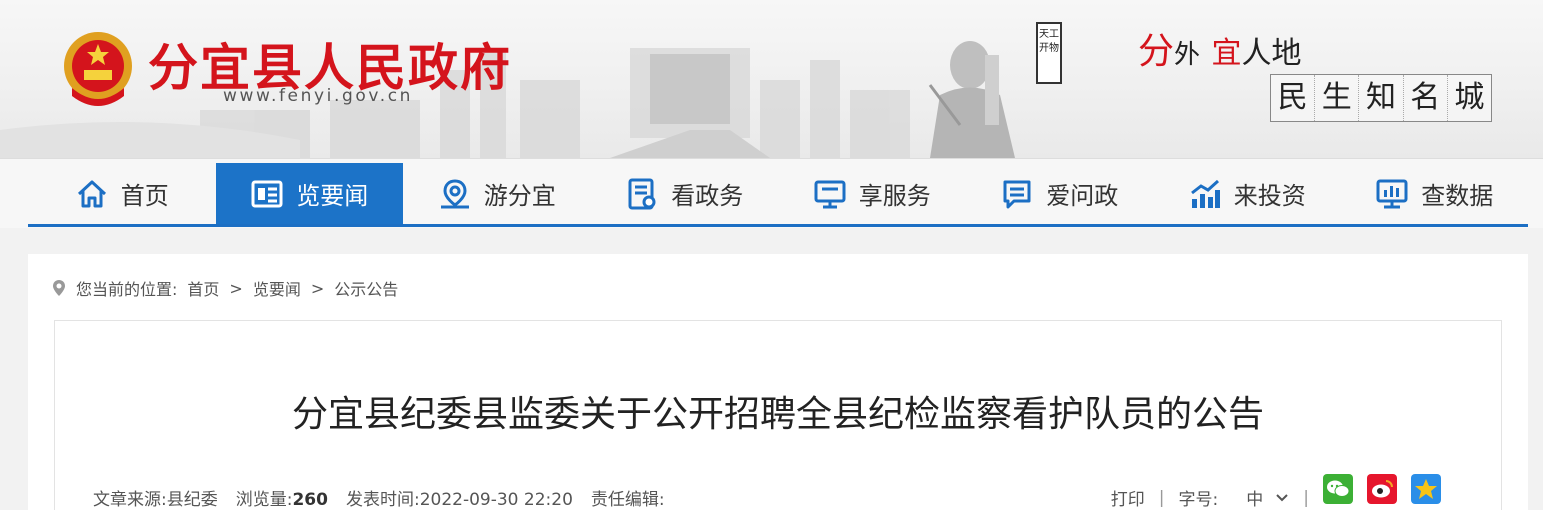 The width and height of the screenshot is (1543, 510). I want to click on font-size-select: 中, so click(1267, 497).